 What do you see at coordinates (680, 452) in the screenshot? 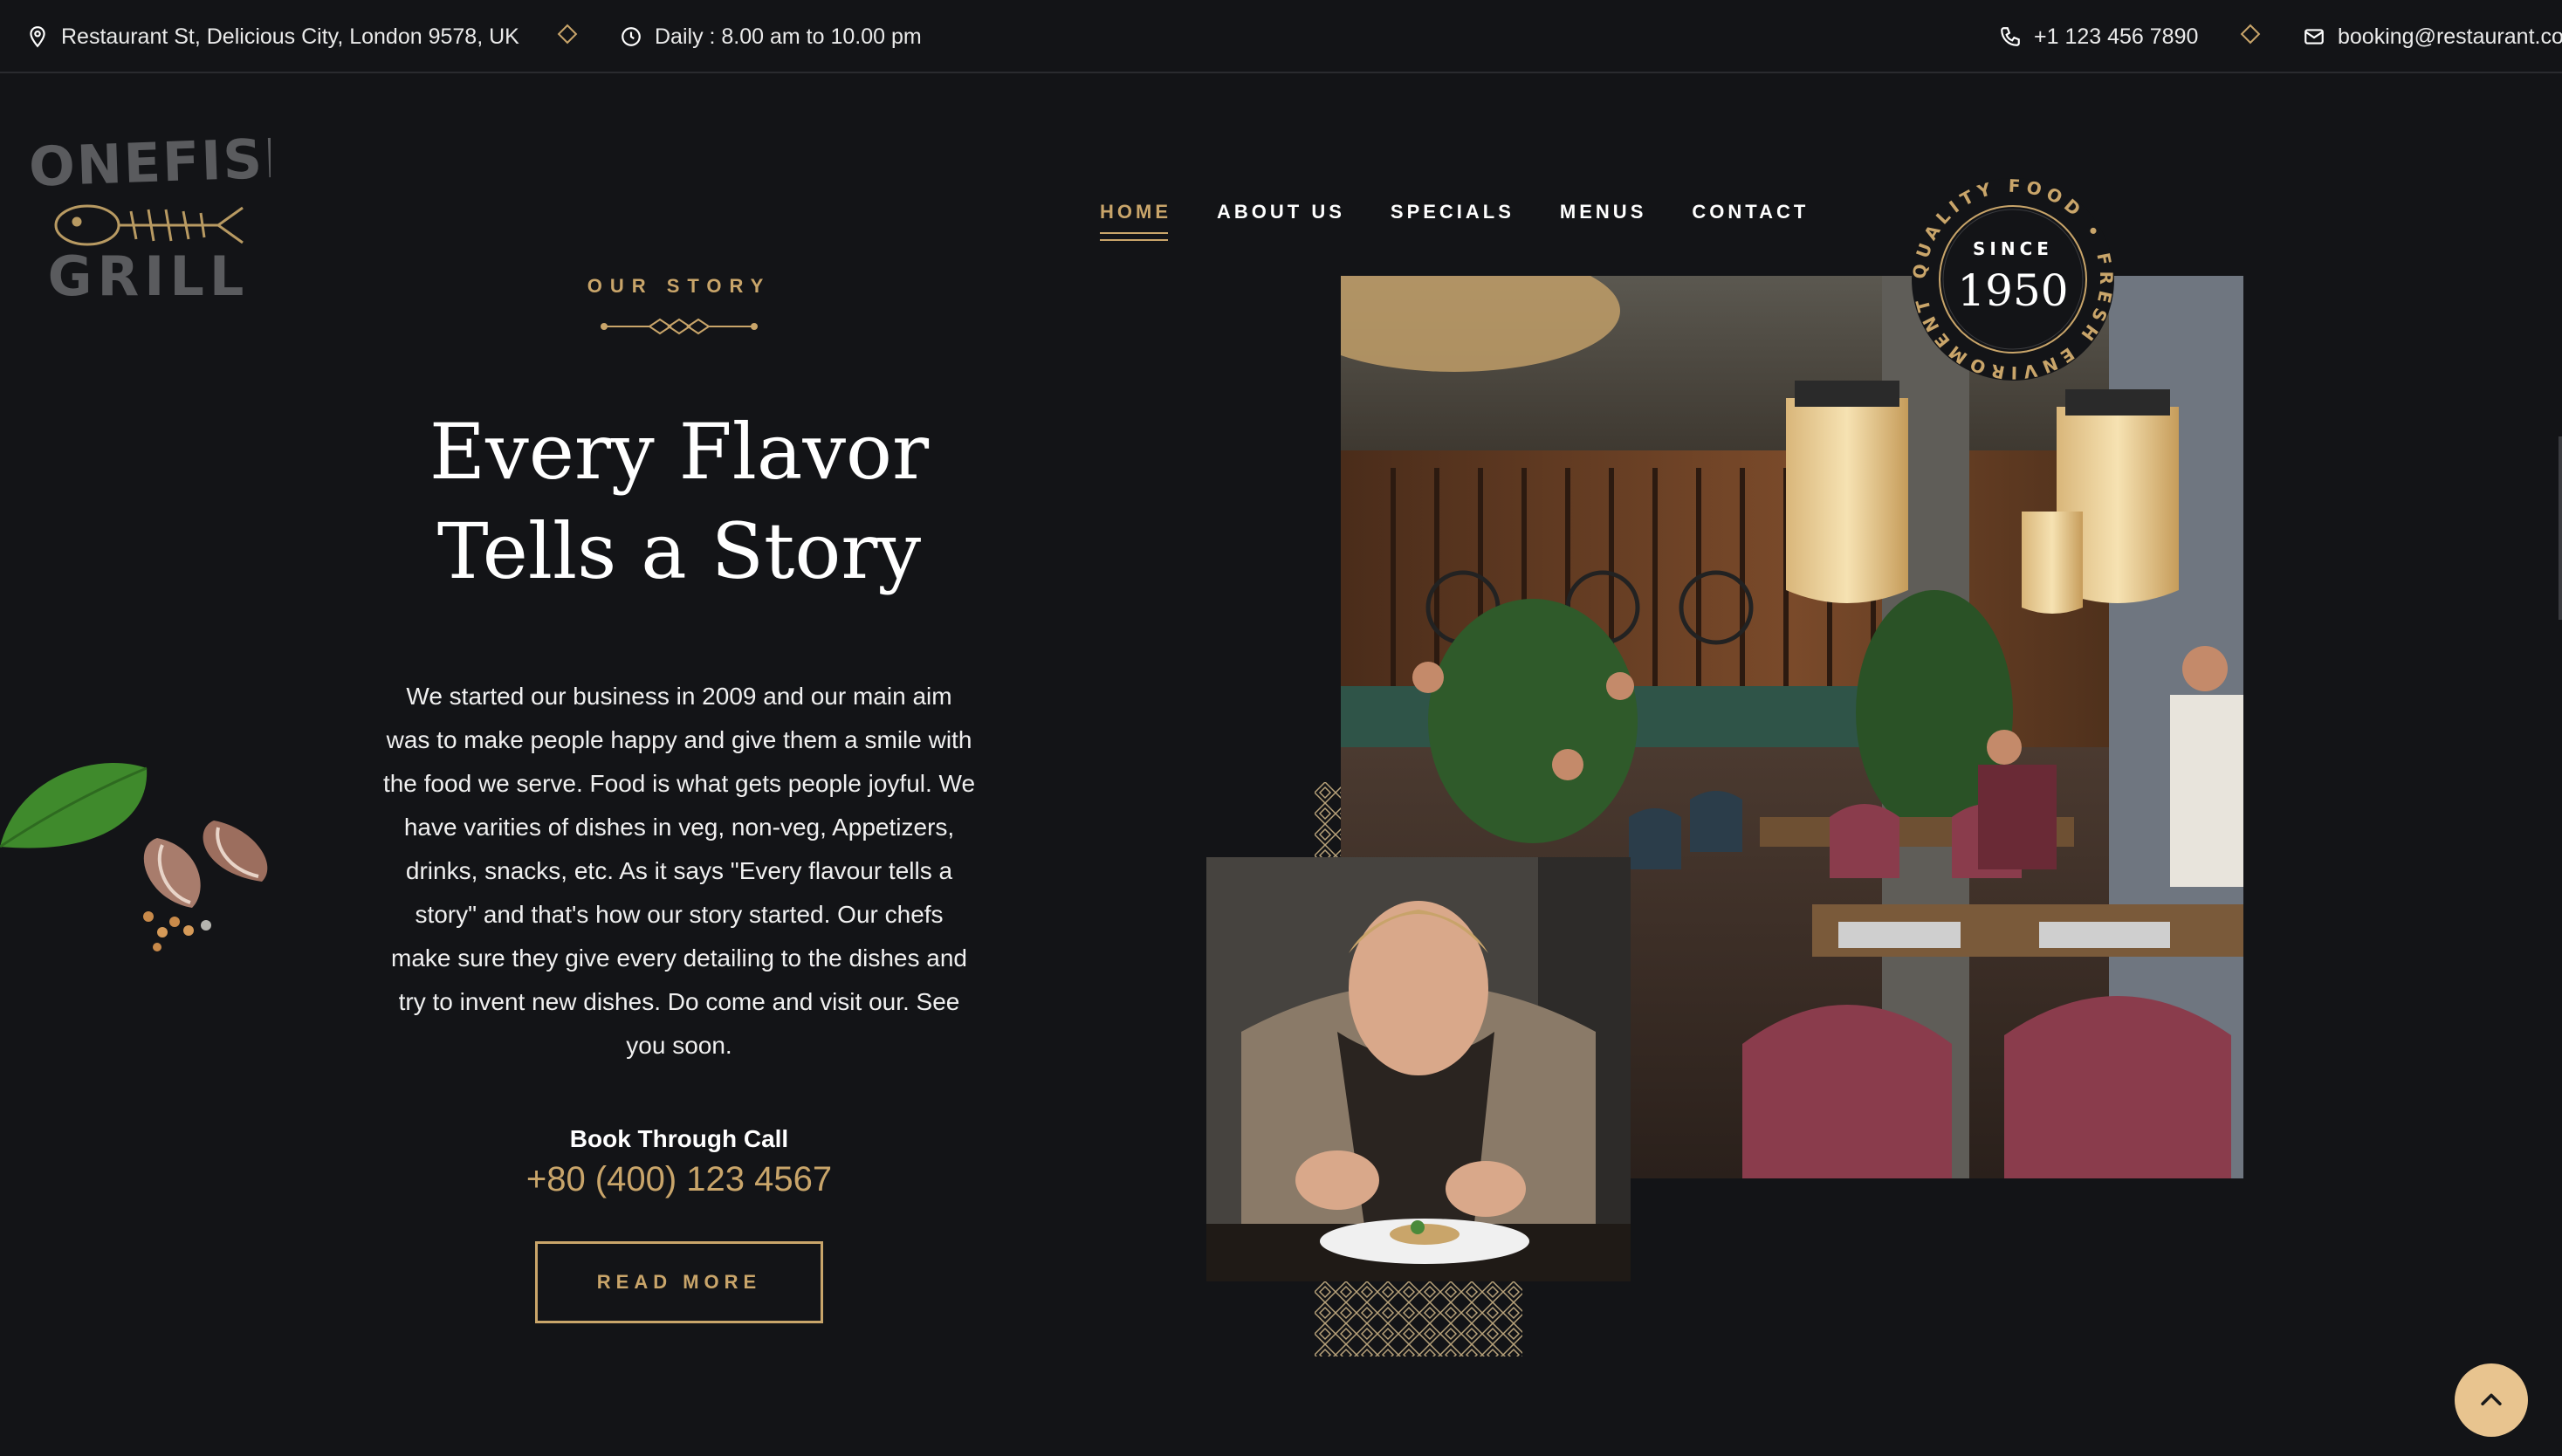
I see `headline-line1: Every Flavor` at bounding box center [680, 452].